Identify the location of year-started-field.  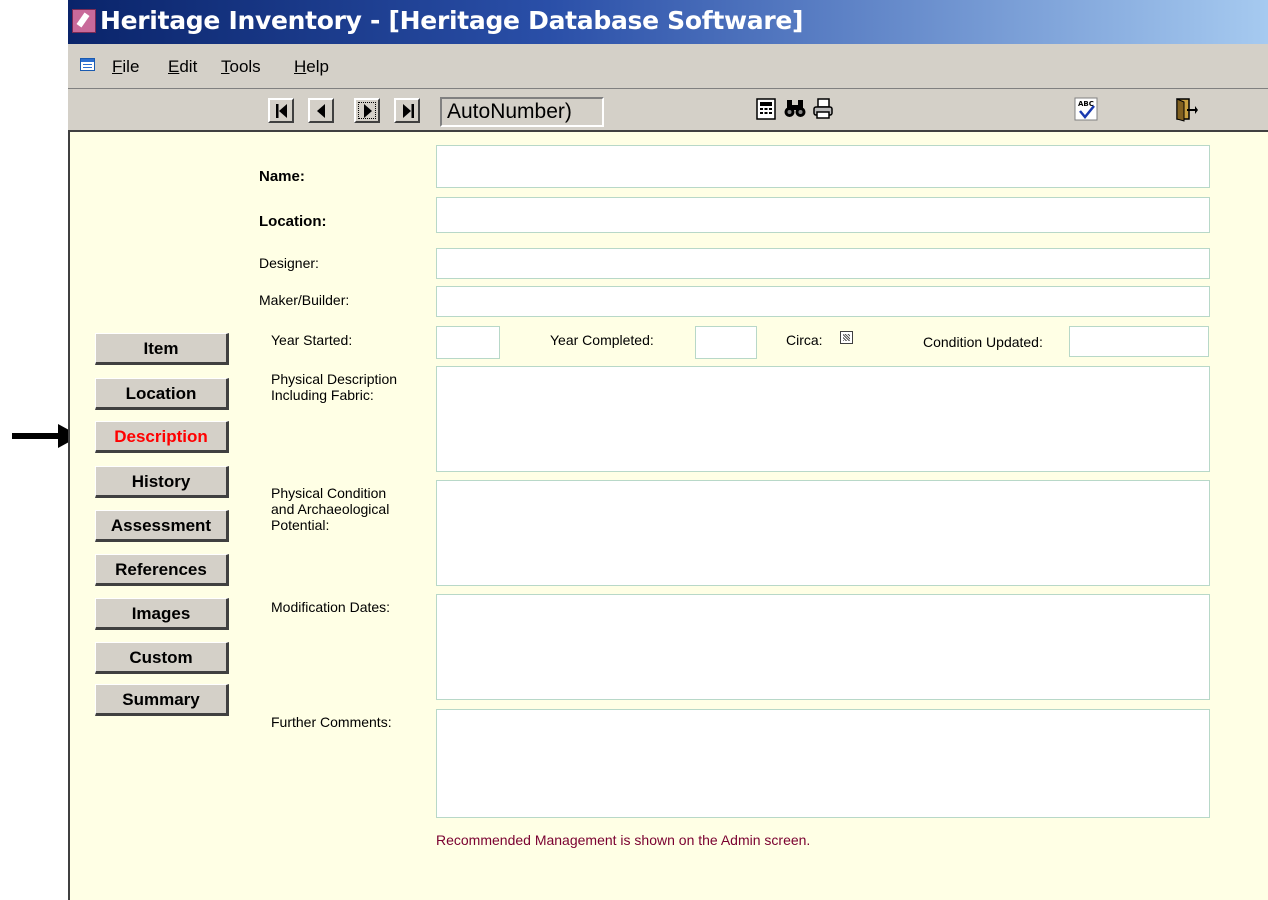
(468, 342).